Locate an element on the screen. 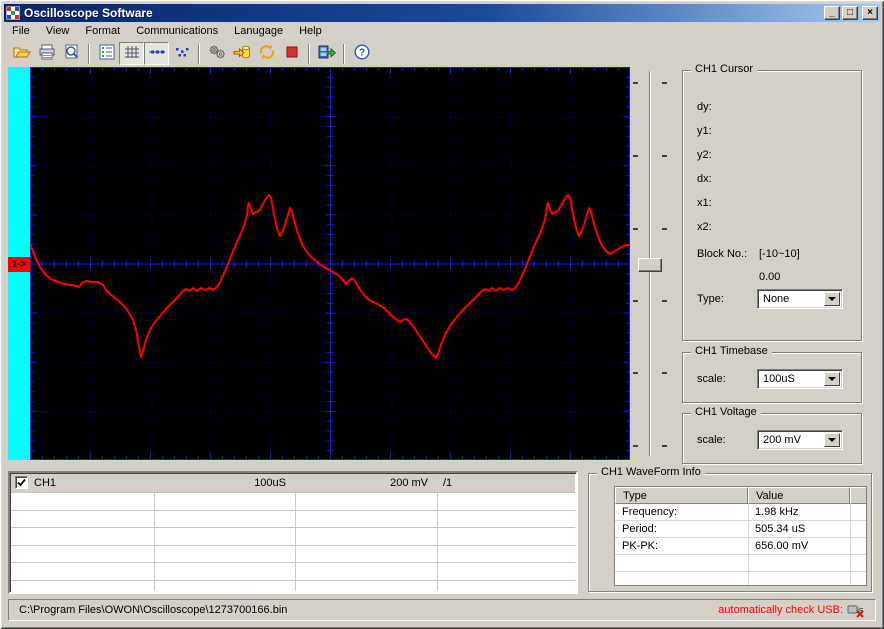 Image resolution: width=884 pixels, height=629 pixels. channel-settings-button is located at coordinates (106, 53).